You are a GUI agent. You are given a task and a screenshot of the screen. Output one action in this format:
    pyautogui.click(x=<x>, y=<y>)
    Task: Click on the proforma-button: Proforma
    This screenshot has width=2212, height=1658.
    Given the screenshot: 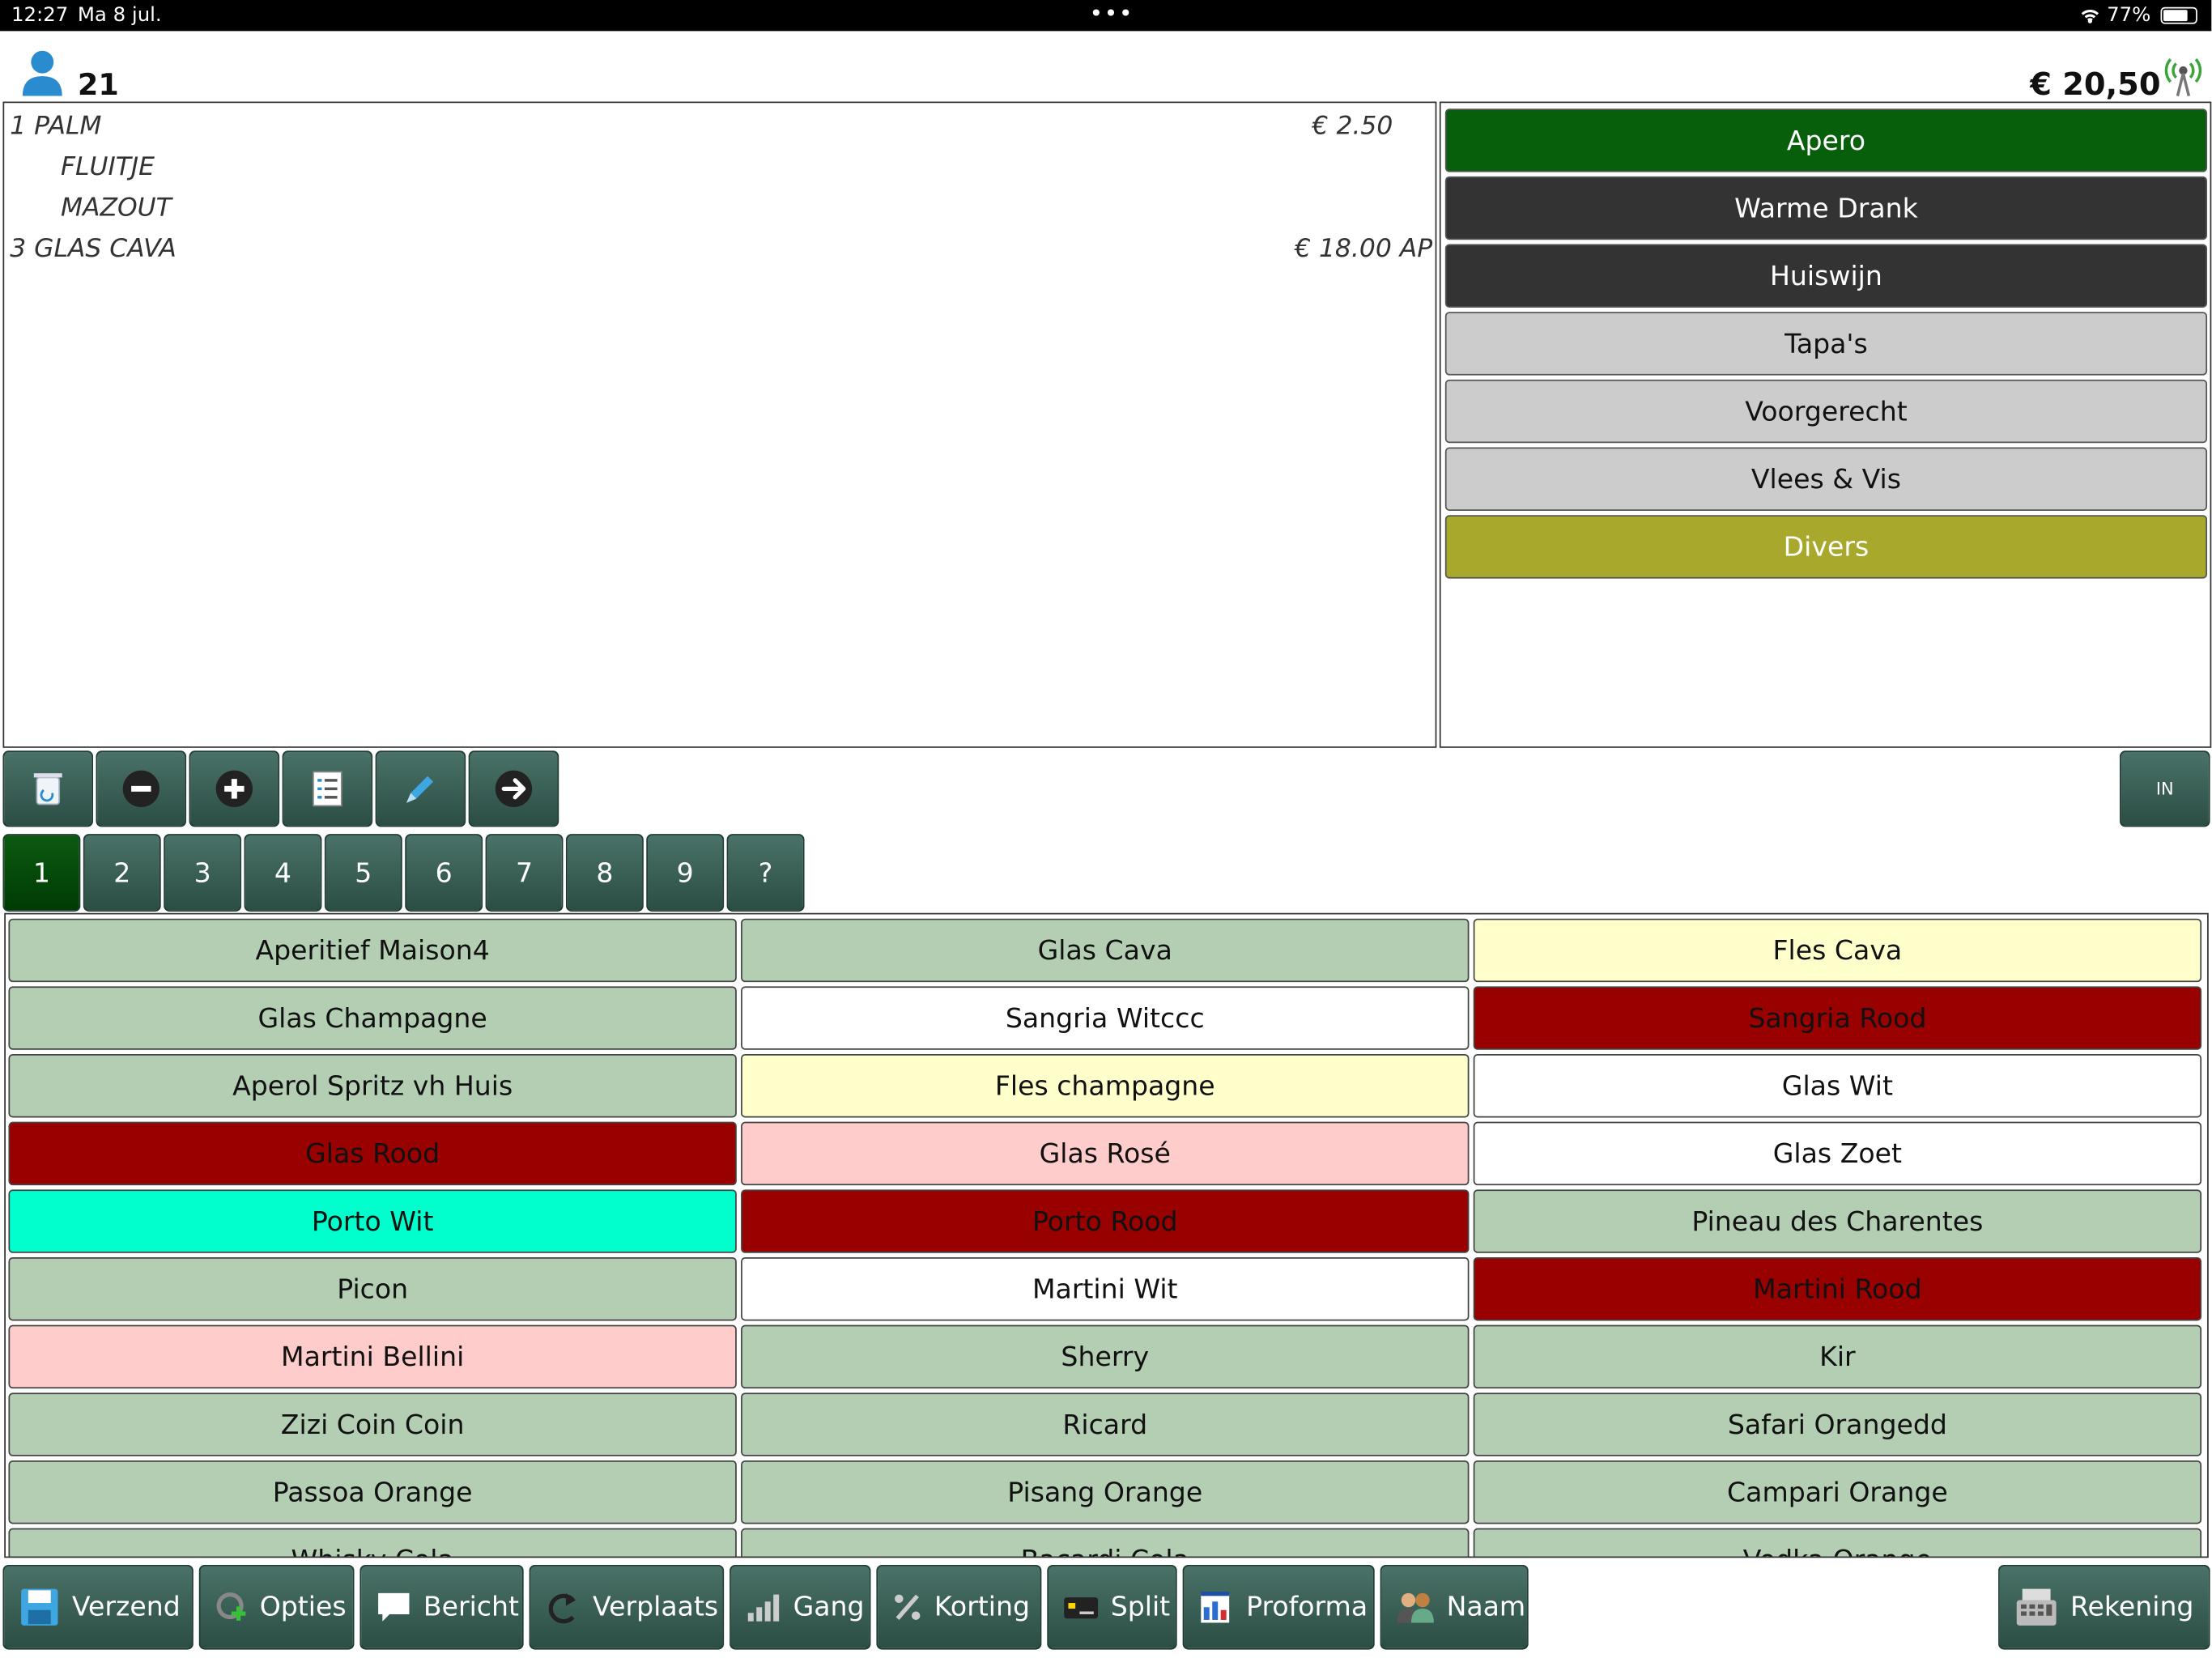 What is the action you would take?
    pyautogui.click(x=1279, y=1607)
    